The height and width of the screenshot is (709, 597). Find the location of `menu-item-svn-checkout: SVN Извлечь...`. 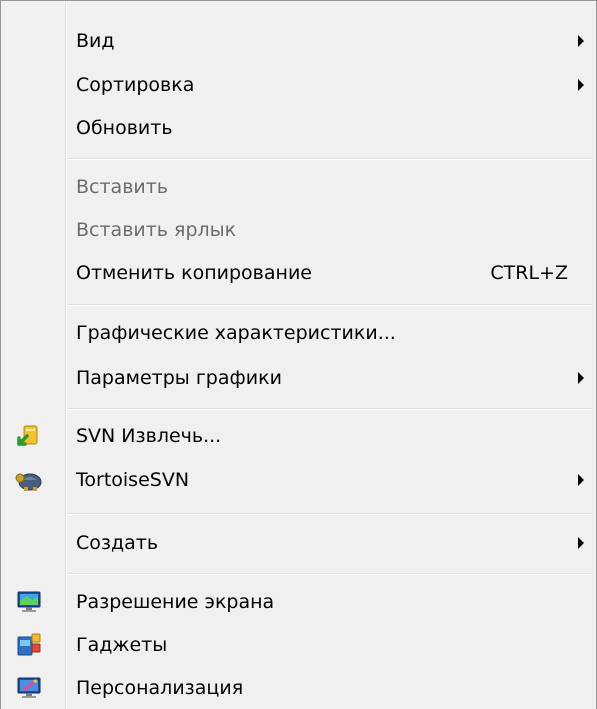

menu-item-svn-checkout: SVN Извлечь... is located at coordinates (298, 436).